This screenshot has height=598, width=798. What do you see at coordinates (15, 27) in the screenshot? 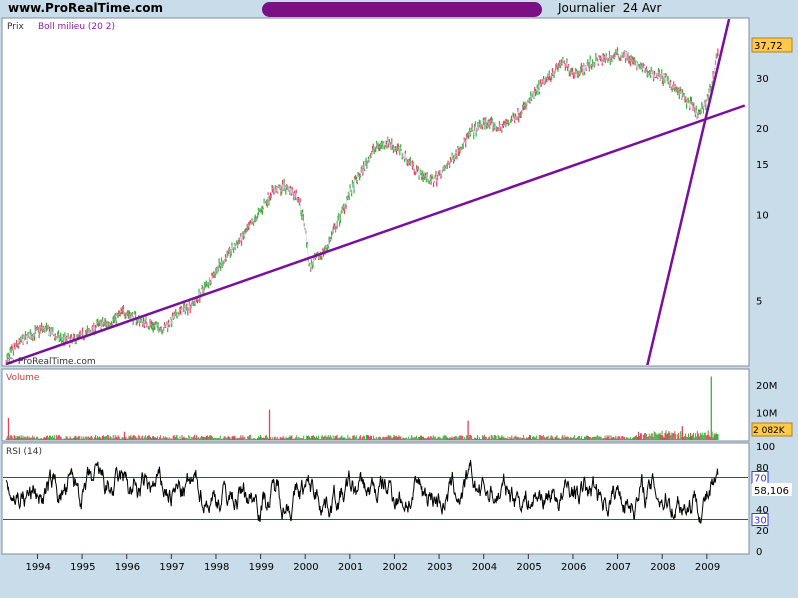
I see `price-legend-label: Prix` at bounding box center [15, 27].